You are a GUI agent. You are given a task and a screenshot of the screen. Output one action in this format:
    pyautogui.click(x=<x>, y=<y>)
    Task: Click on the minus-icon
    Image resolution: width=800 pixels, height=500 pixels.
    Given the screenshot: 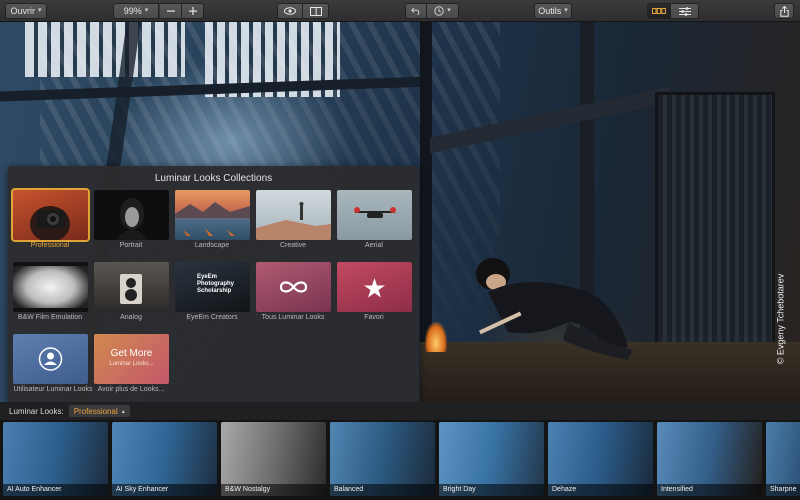 What is the action you would take?
    pyautogui.click(x=170, y=11)
    